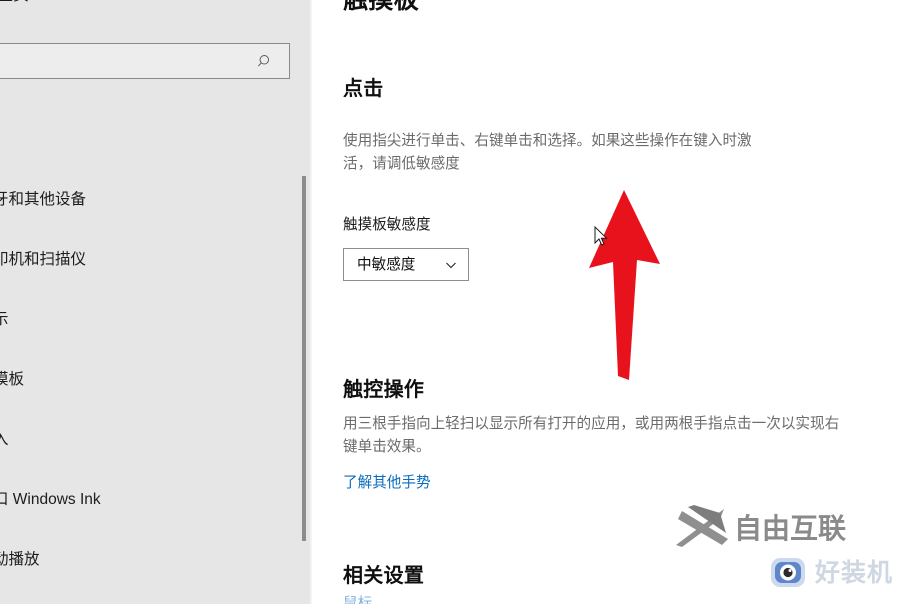 This screenshot has width=905, height=604. Describe the element at coordinates (547, 152) in the screenshot. I see `section-description-click: 使用指尖进行单击、右键单击和选择。如果这些操作在键入时激 活，请调低敏感度` at that location.